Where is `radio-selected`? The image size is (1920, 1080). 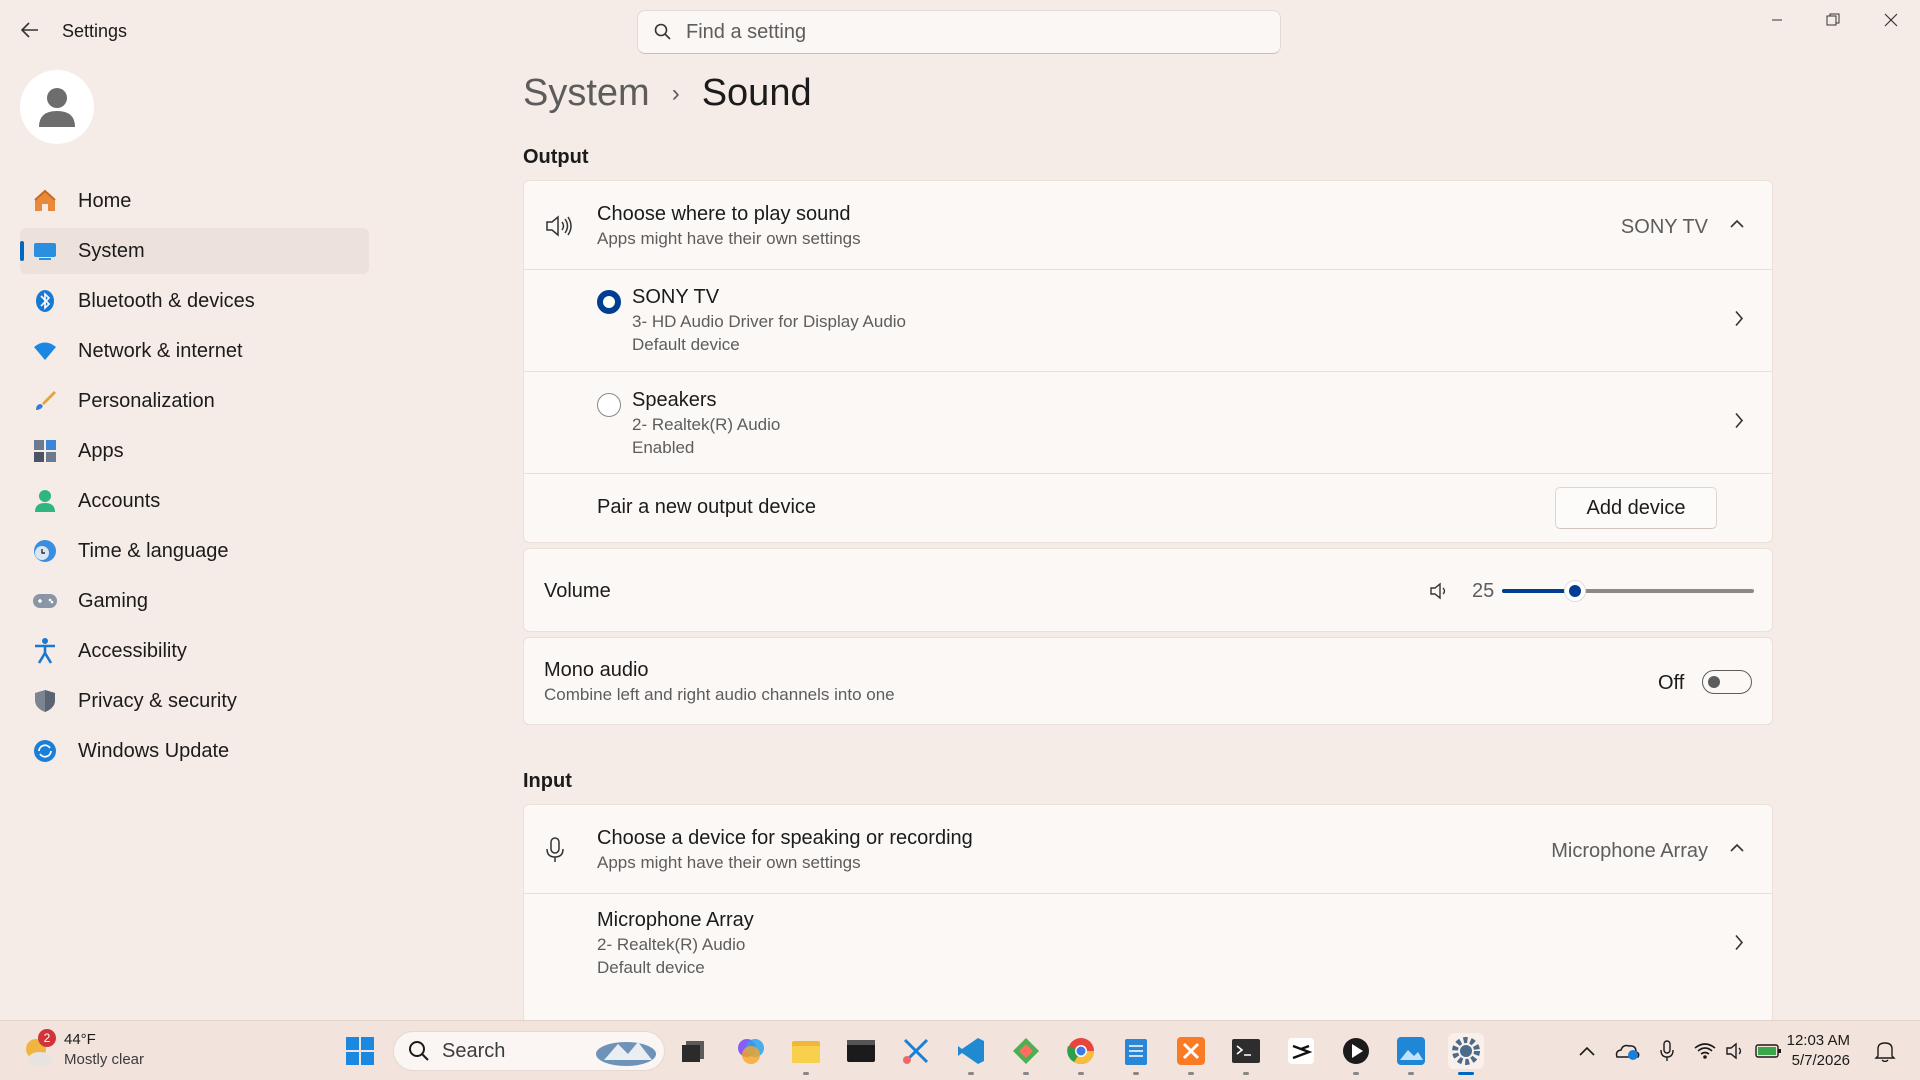
radio-selected is located at coordinates (609, 302).